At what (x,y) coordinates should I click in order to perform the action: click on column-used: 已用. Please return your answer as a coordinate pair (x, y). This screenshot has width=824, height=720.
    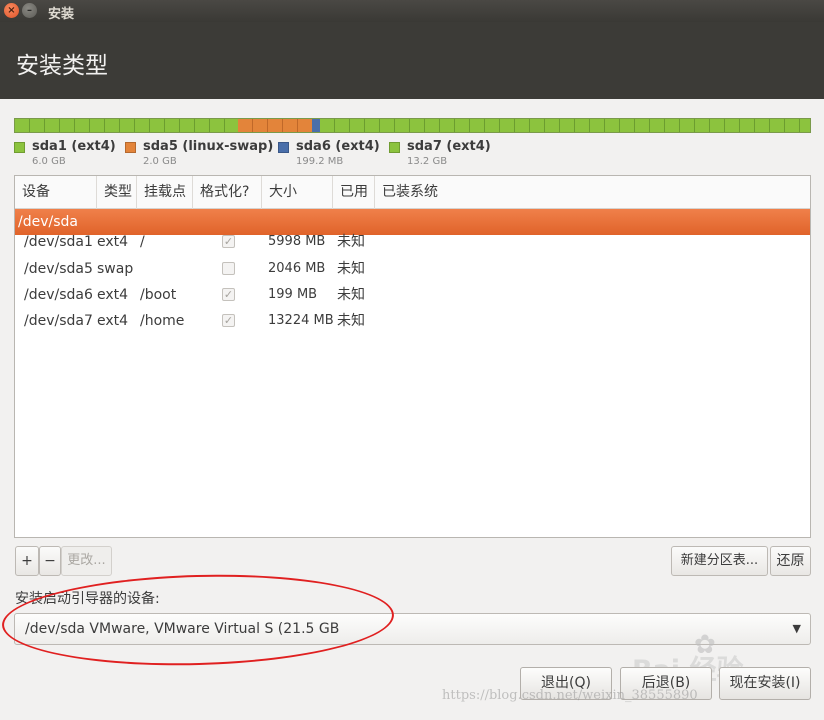
    Looking at the image, I should click on (354, 192).